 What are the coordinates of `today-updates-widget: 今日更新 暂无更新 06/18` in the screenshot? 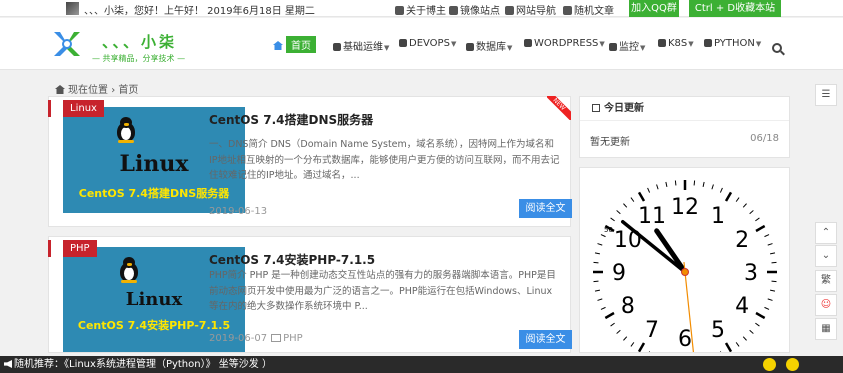 It's located at (684, 127).